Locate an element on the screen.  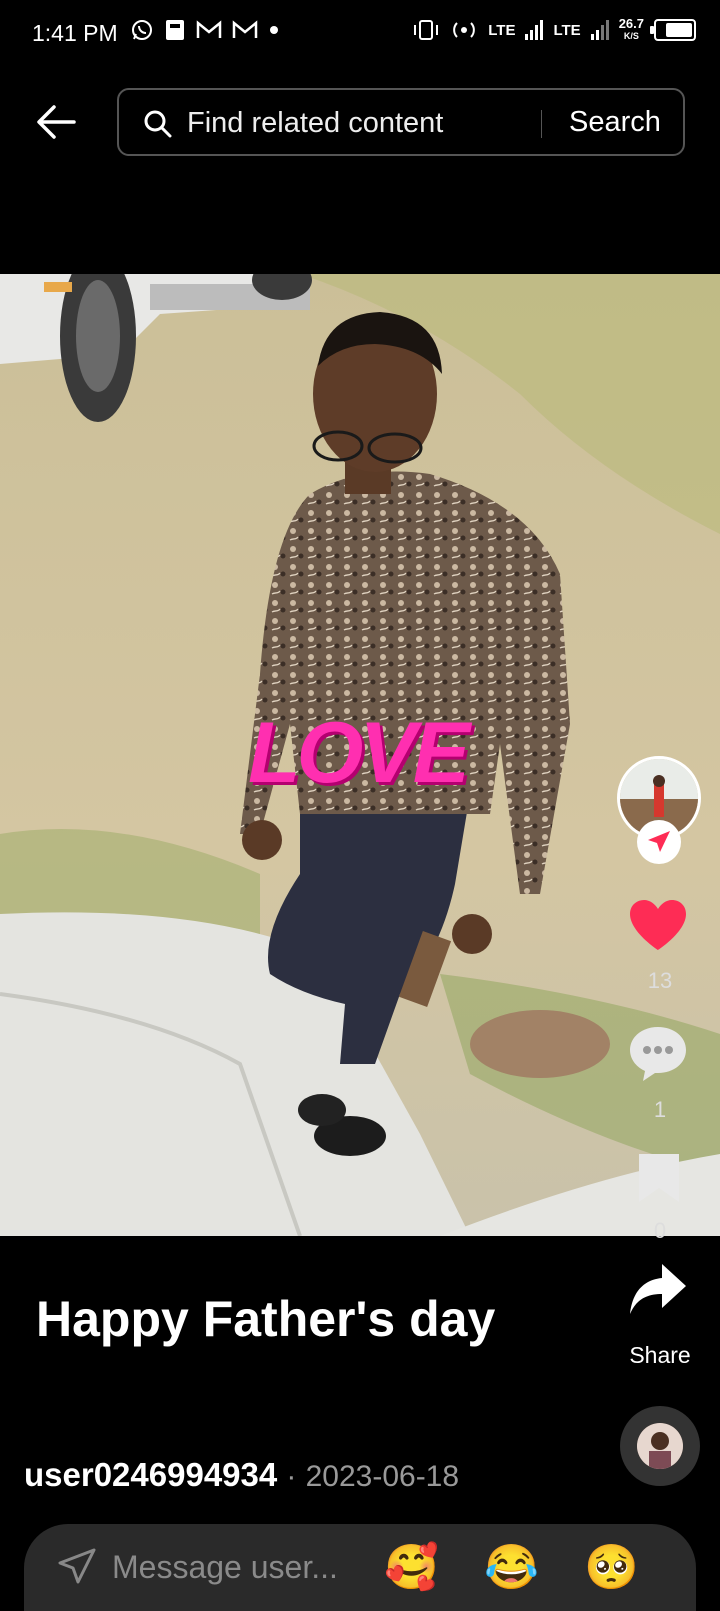
save-count: 0 is located at coordinates (660, 1230).